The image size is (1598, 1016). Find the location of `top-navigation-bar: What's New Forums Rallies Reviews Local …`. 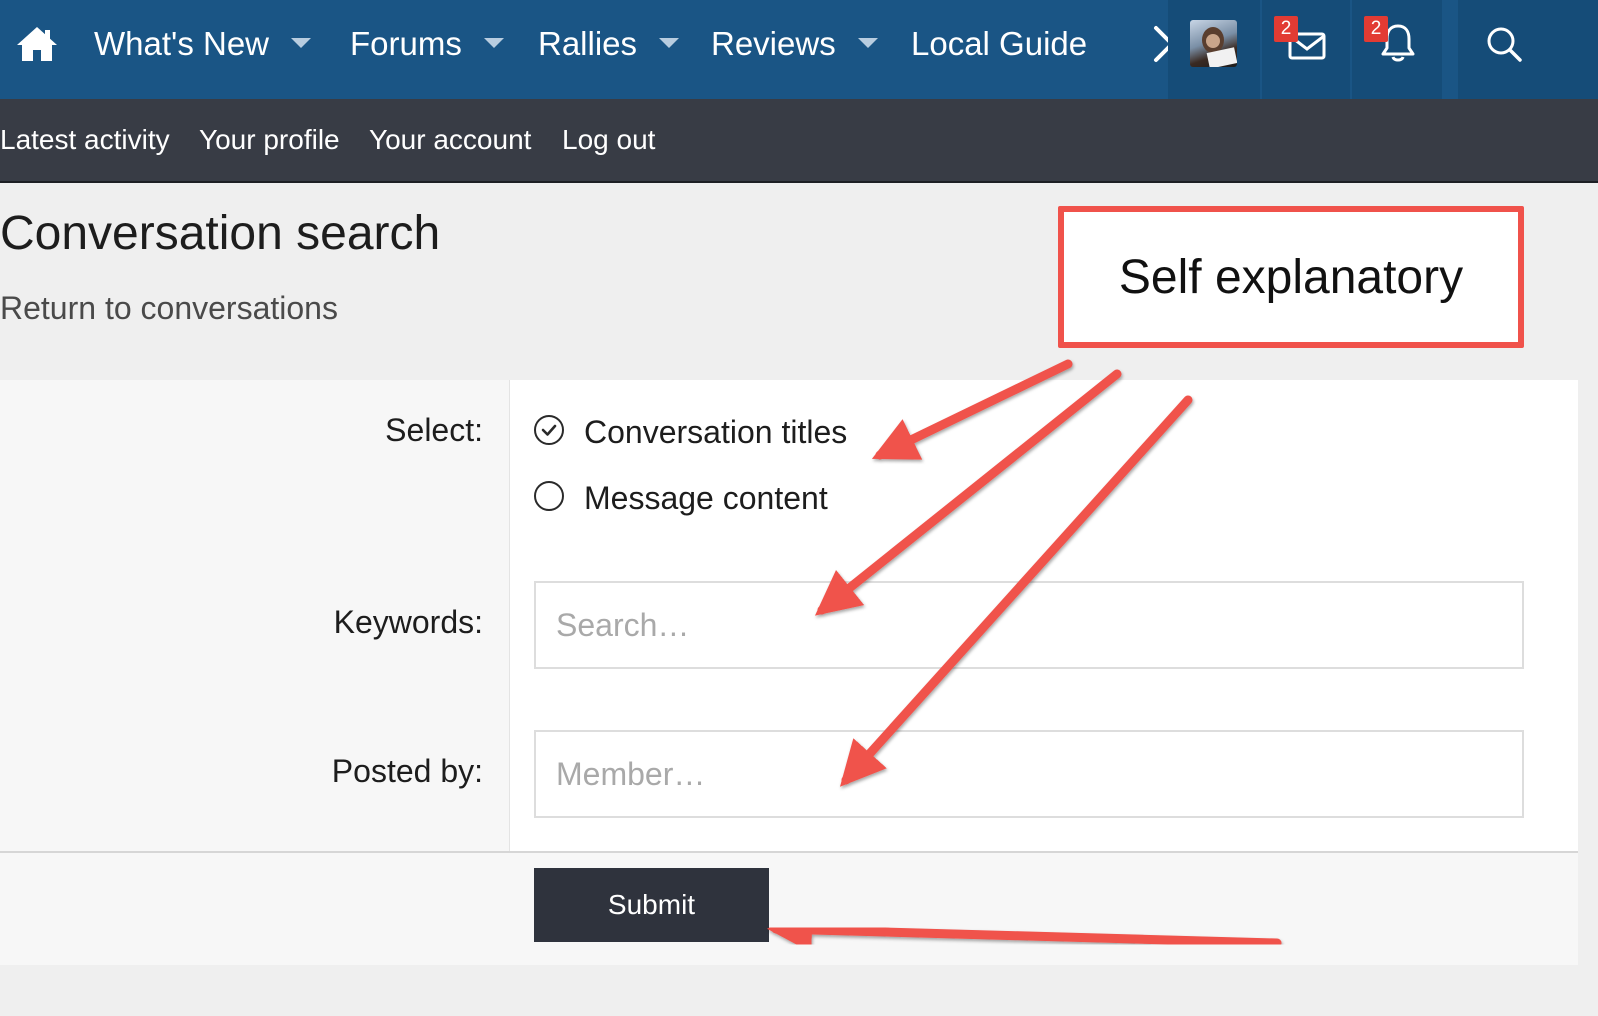

top-navigation-bar: What's New Forums Rallies Reviews Local … is located at coordinates (799, 49).